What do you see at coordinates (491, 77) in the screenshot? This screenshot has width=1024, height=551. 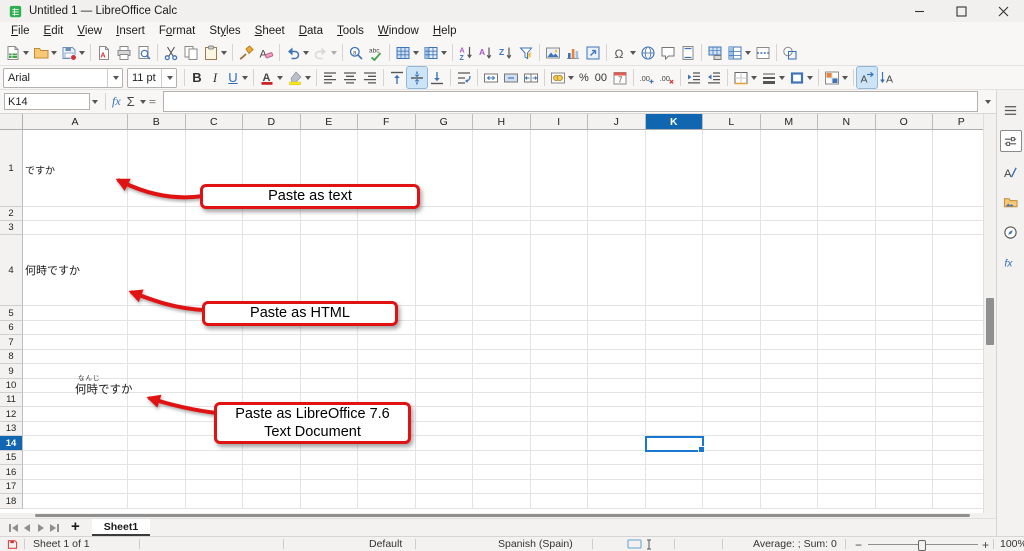 I see `merge-and-center-button` at bounding box center [491, 77].